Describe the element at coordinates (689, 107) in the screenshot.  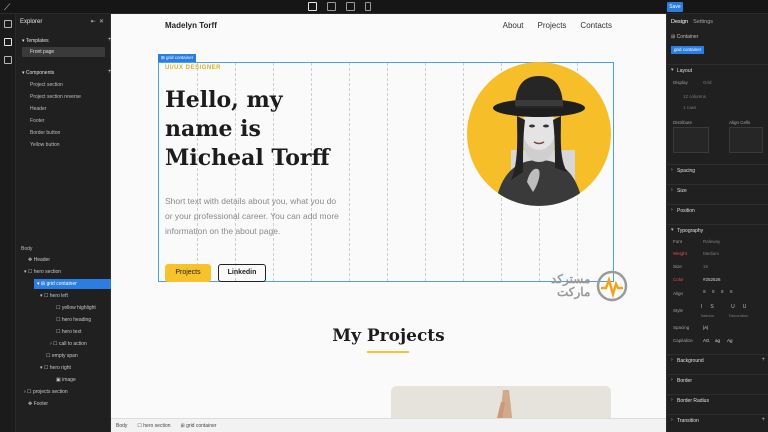
I see `rows-value: 1 rows` at that location.